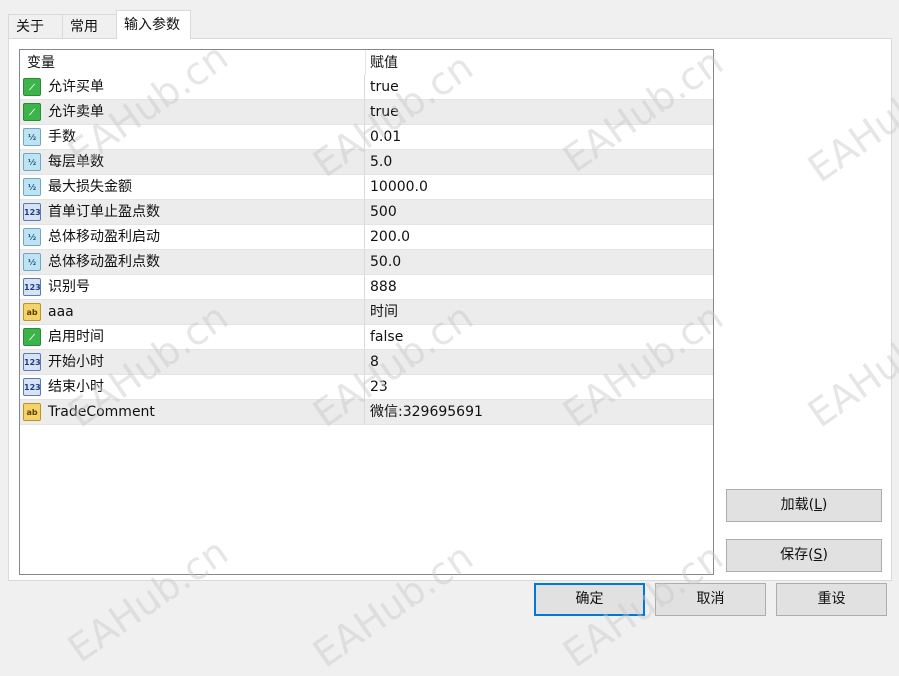 The height and width of the screenshot is (676, 899). I want to click on parameter-value: 0.01, so click(385, 137).